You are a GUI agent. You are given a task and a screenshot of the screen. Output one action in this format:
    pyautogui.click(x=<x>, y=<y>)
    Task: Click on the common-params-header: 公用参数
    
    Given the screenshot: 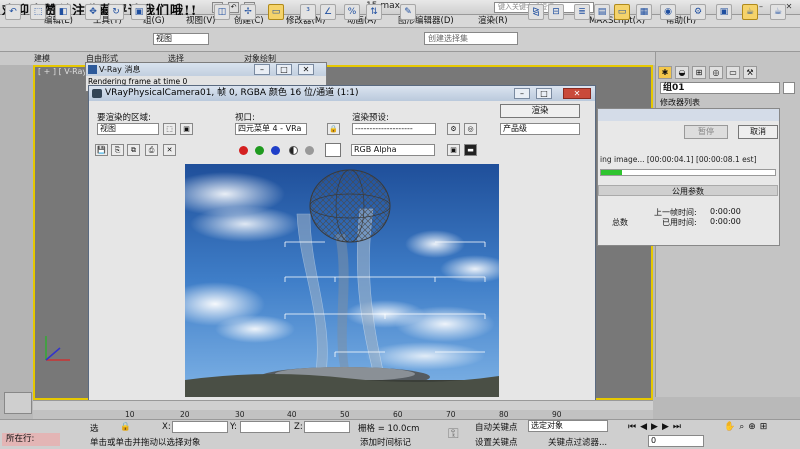 What is the action you would take?
    pyautogui.click(x=688, y=190)
    